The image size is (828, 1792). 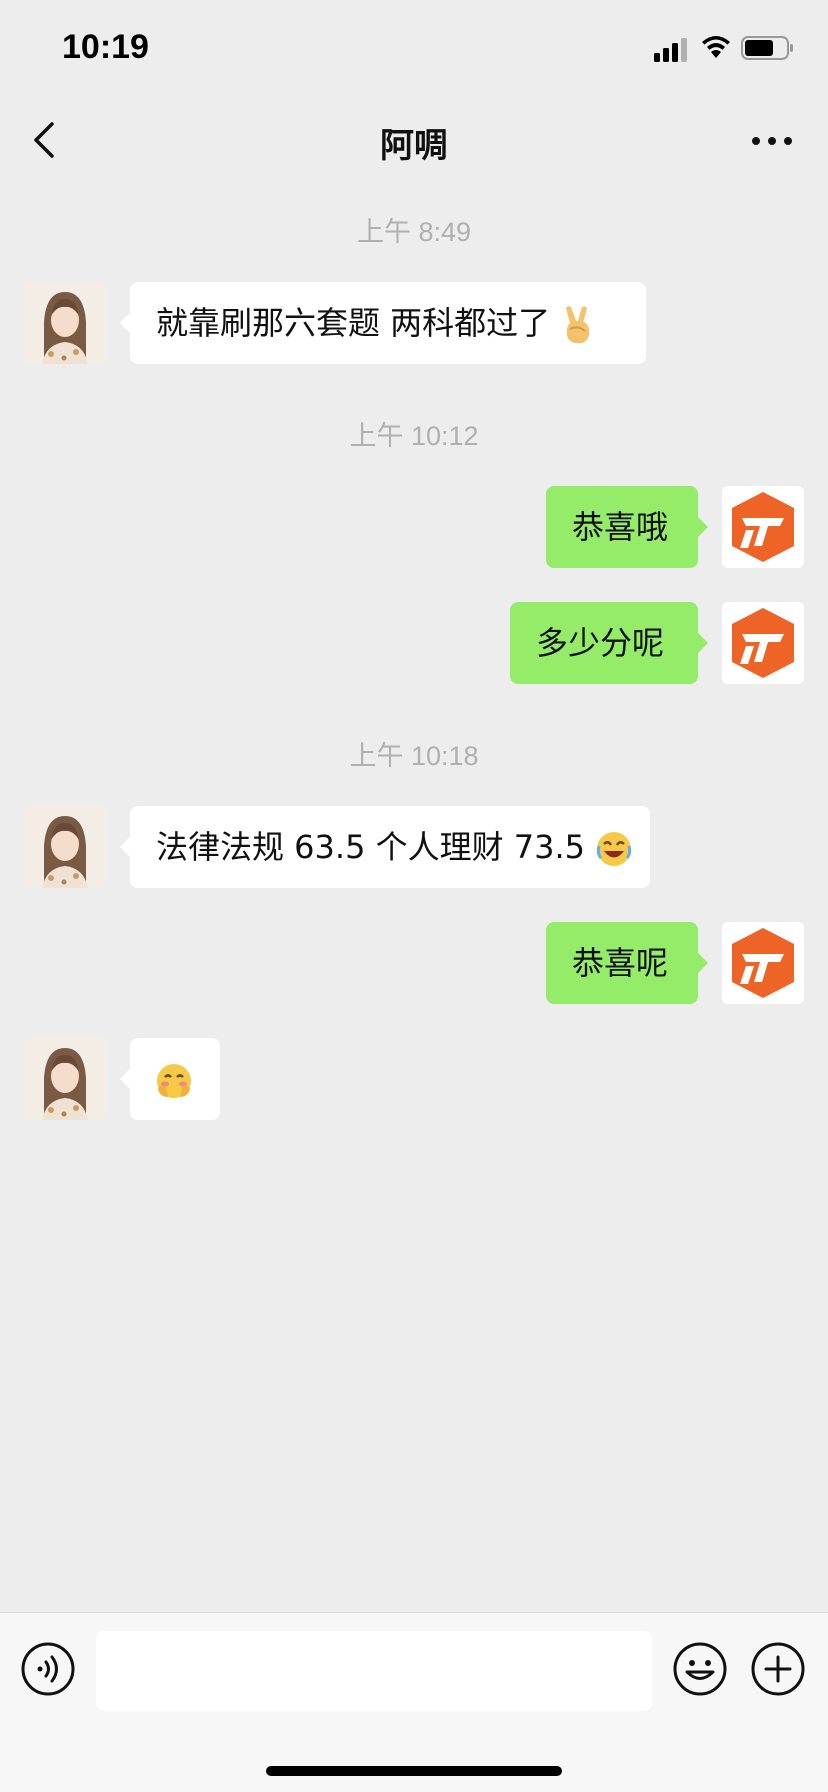 What do you see at coordinates (767, 48) in the screenshot?
I see `battery-icon` at bounding box center [767, 48].